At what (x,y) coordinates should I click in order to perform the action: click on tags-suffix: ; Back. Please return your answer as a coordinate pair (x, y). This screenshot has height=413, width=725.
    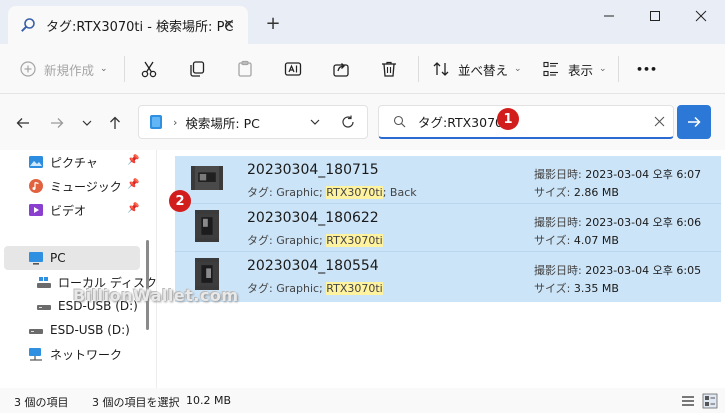
    Looking at the image, I should click on (399, 192).